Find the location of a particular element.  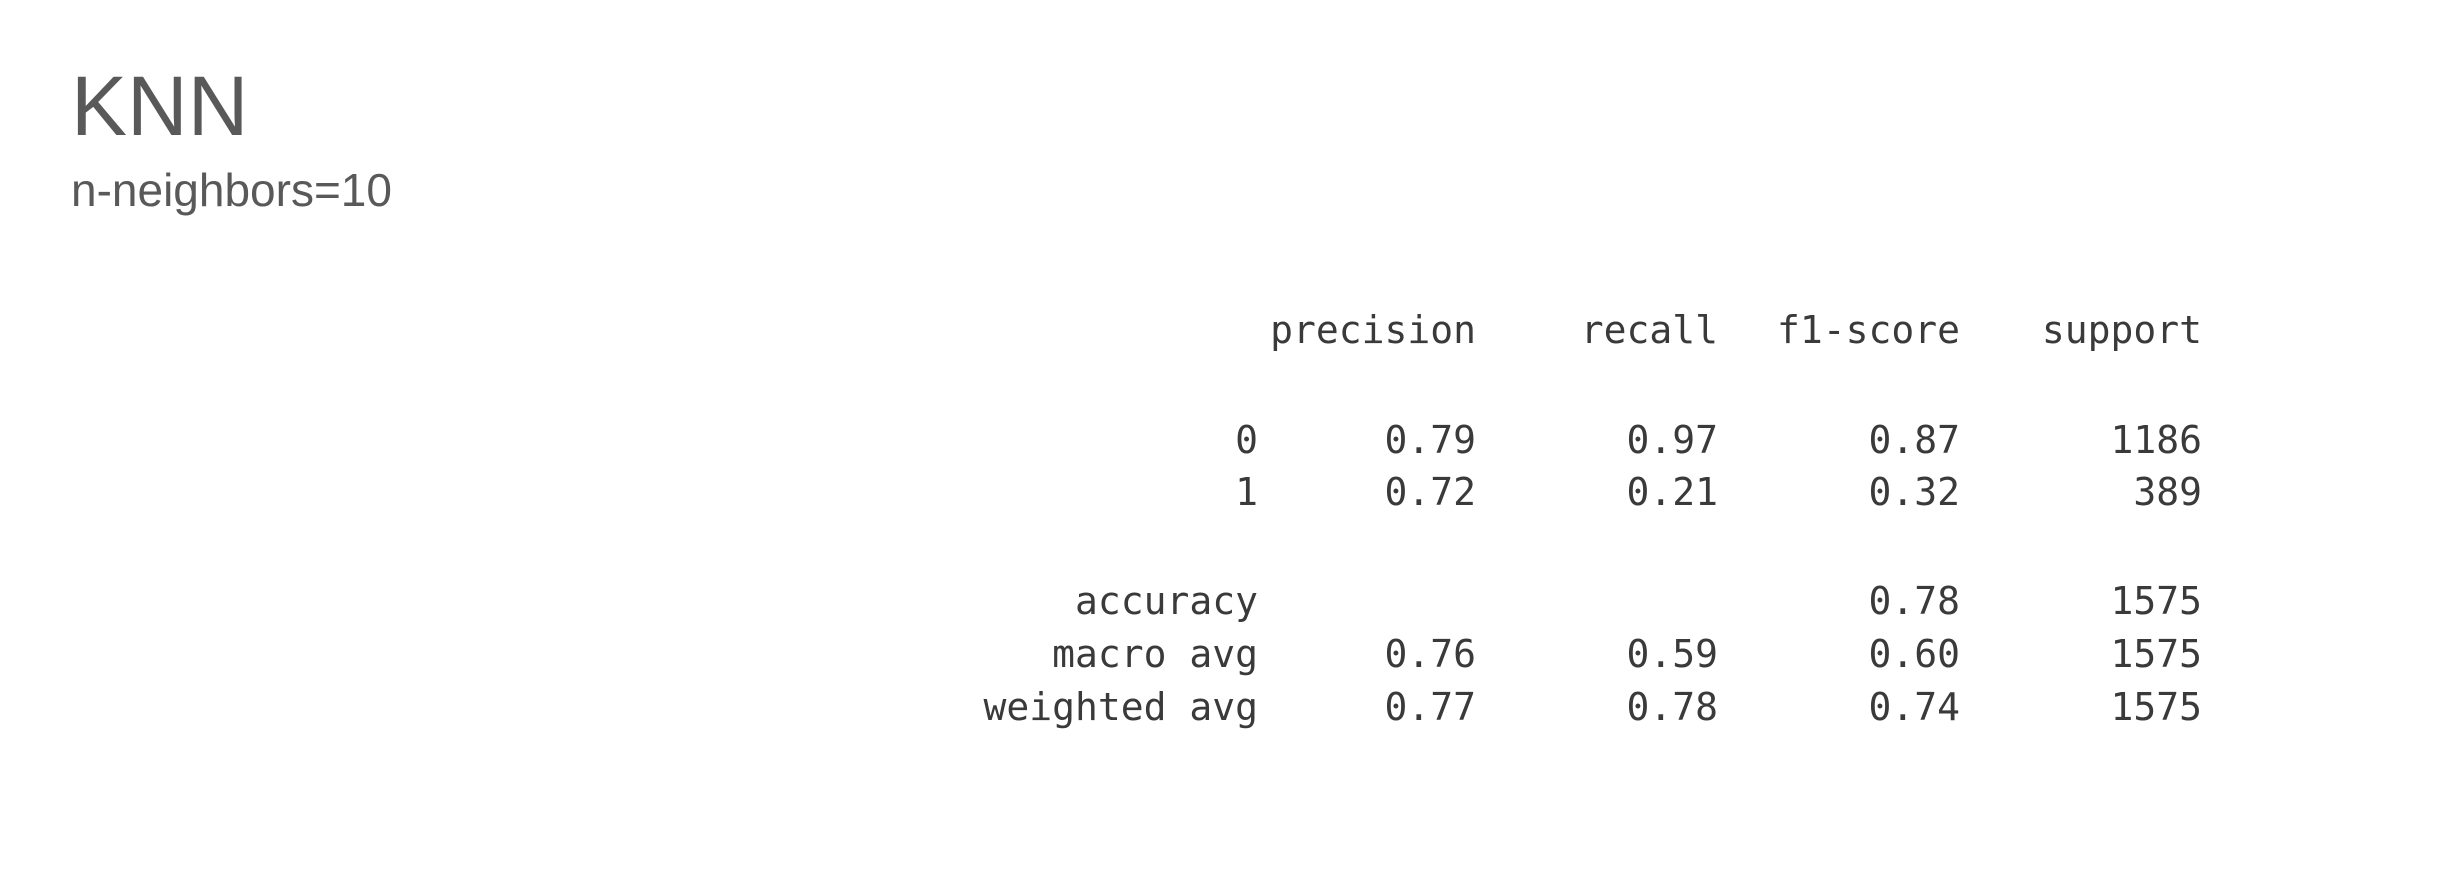

cell-recall: 0.59 is located at coordinates (1672, 654).